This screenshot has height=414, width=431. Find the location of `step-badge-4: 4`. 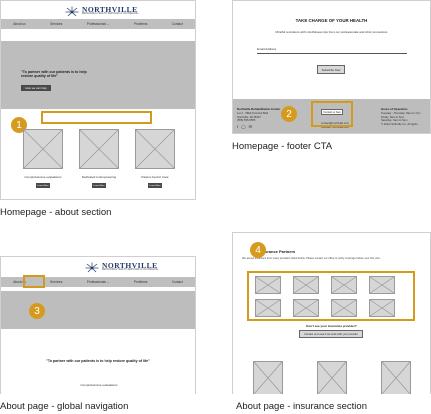

step-badge-4: 4 is located at coordinates (258, 250).